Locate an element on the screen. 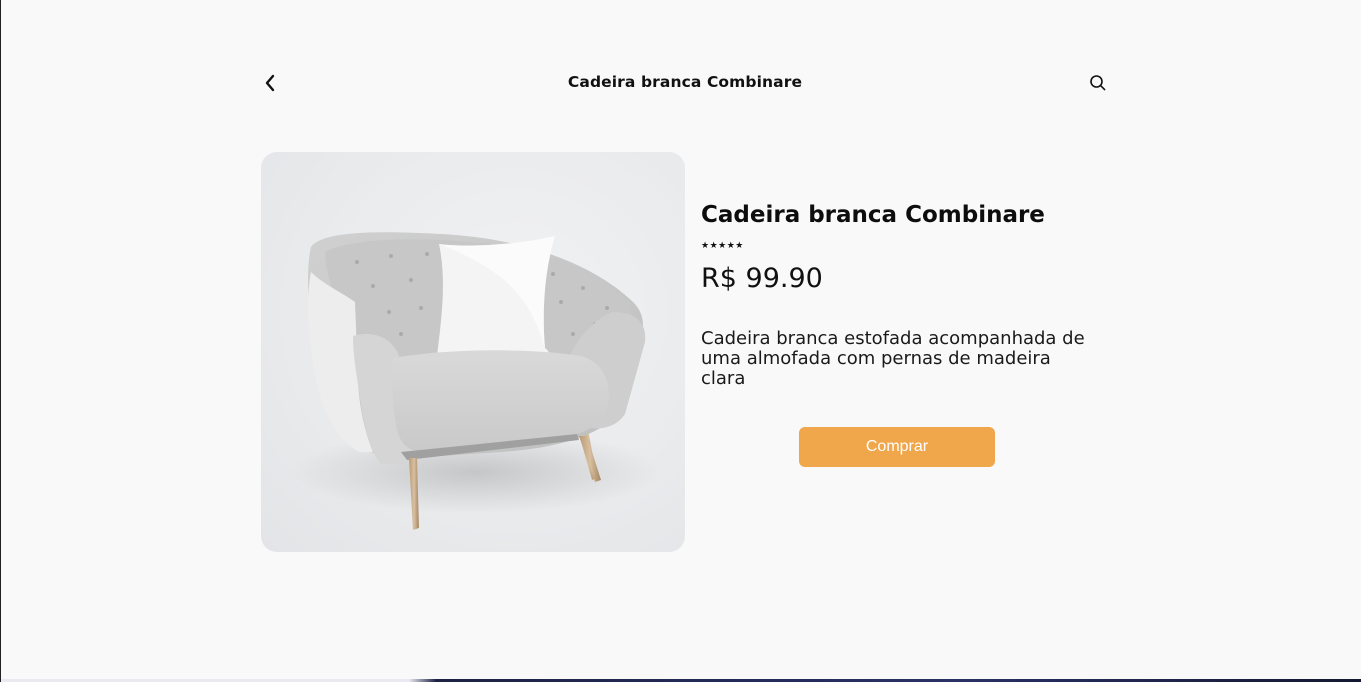  back-button is located at coordinates (270, 83).